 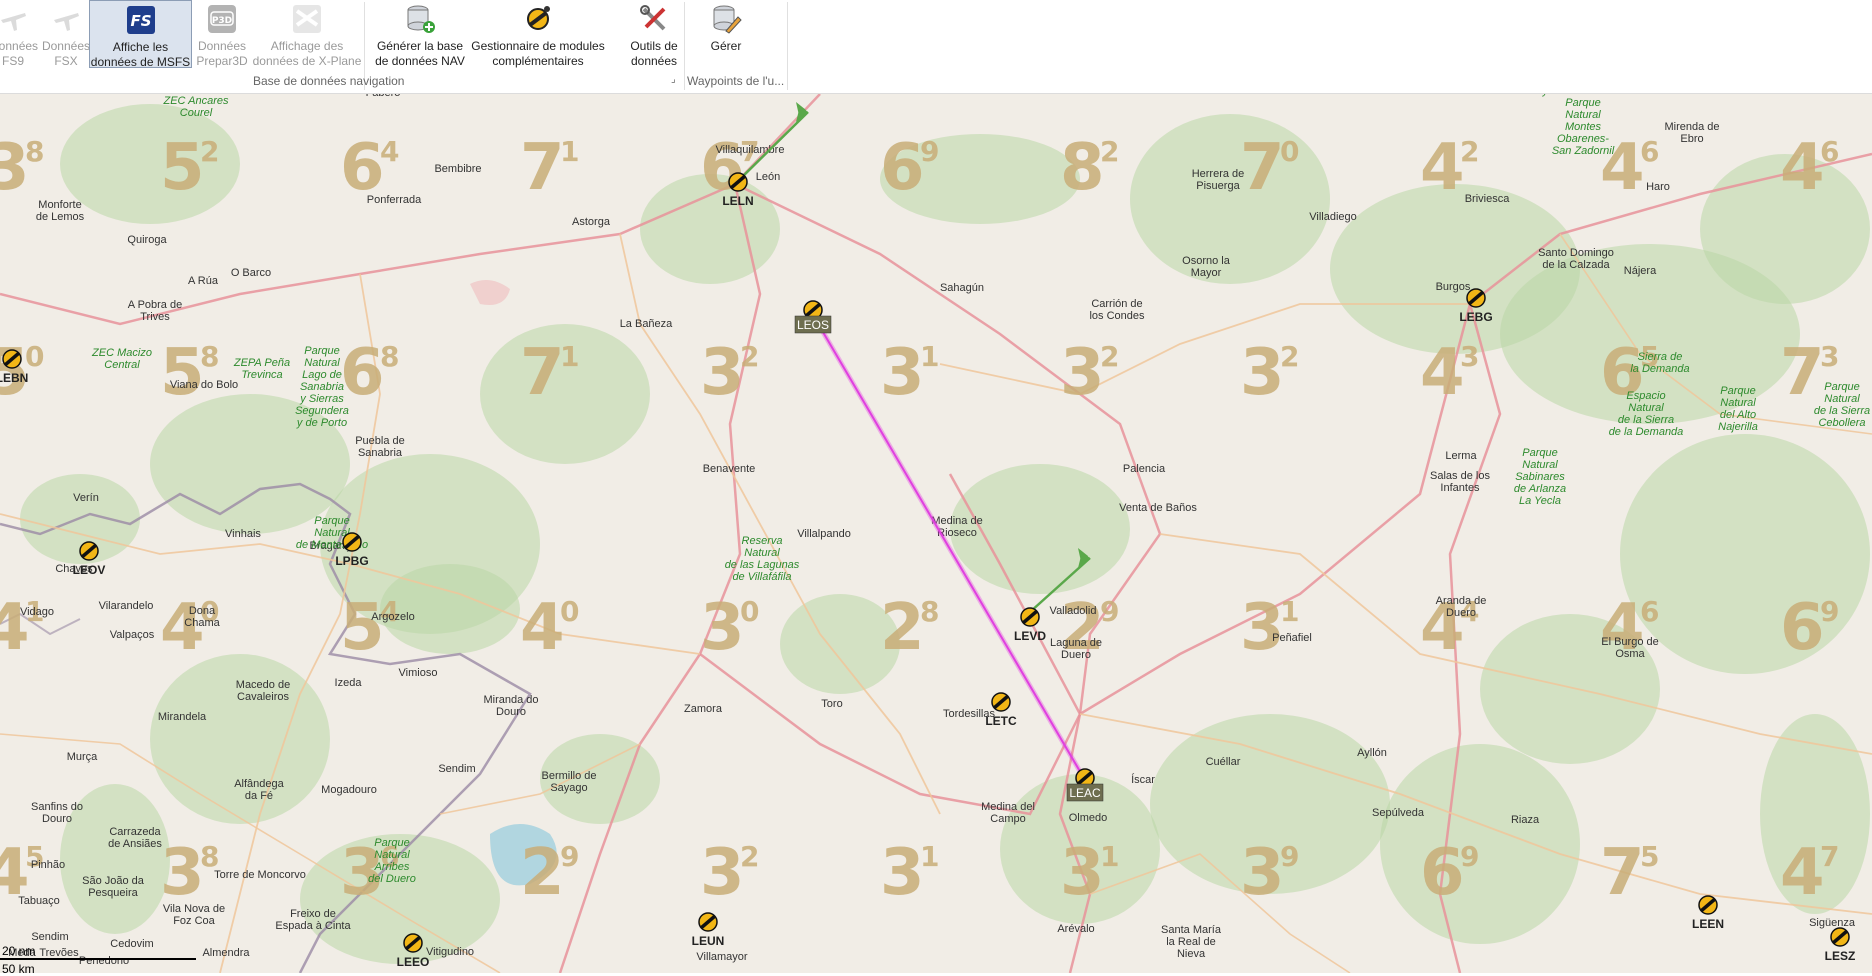 What do you see at coordinates (726, 46) in the screenshot?
I see `ribbon-button-label: Gérer` at bounding box center [726, 46].